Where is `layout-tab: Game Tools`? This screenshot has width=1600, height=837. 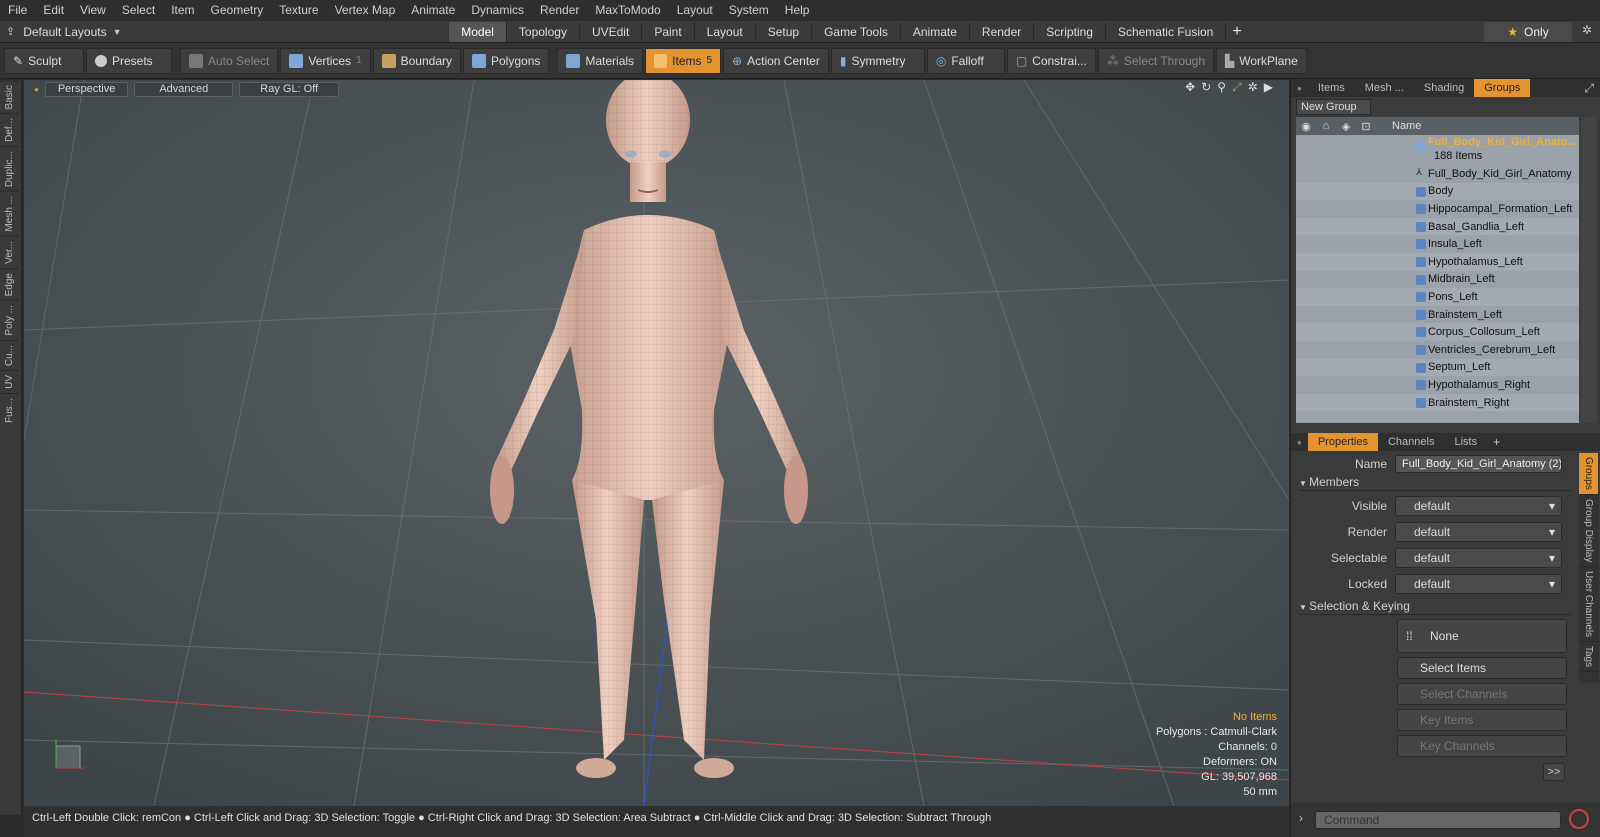
layout-tab: Game Tools is located at coordinates (856, 31).